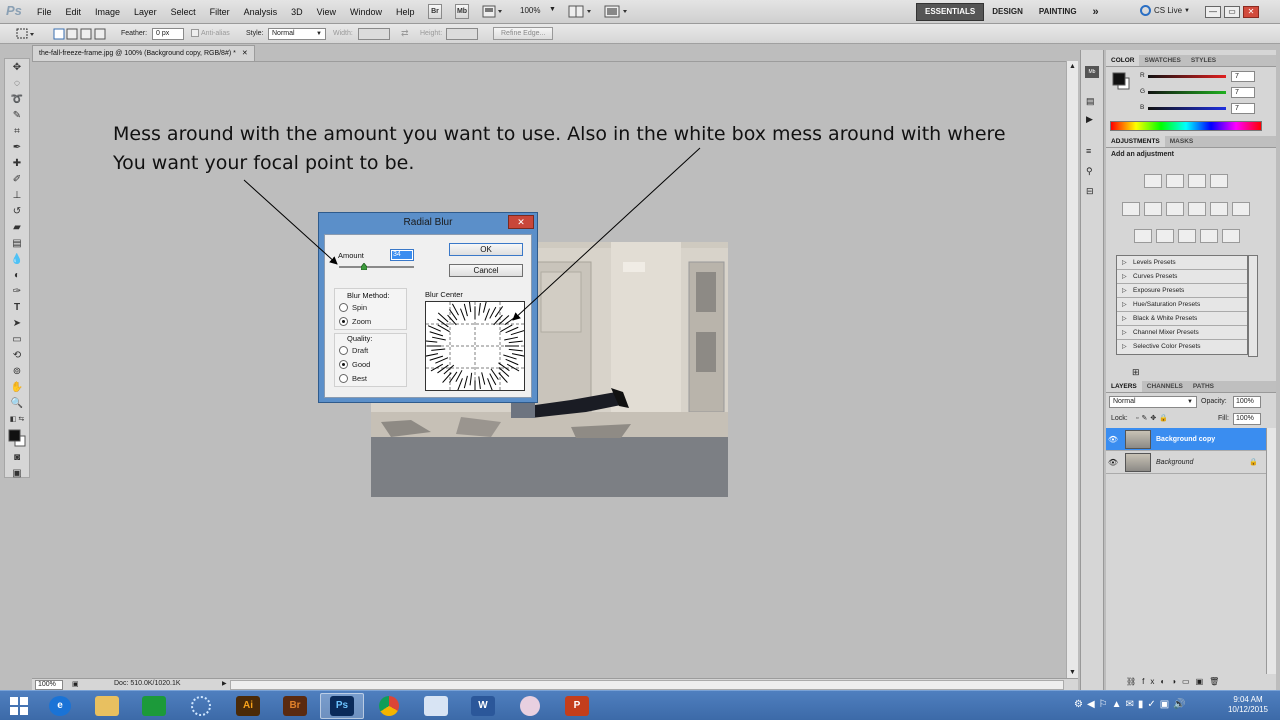 The image size is (1280, 720). I want to click on menu-view: View, so click(326, 12).